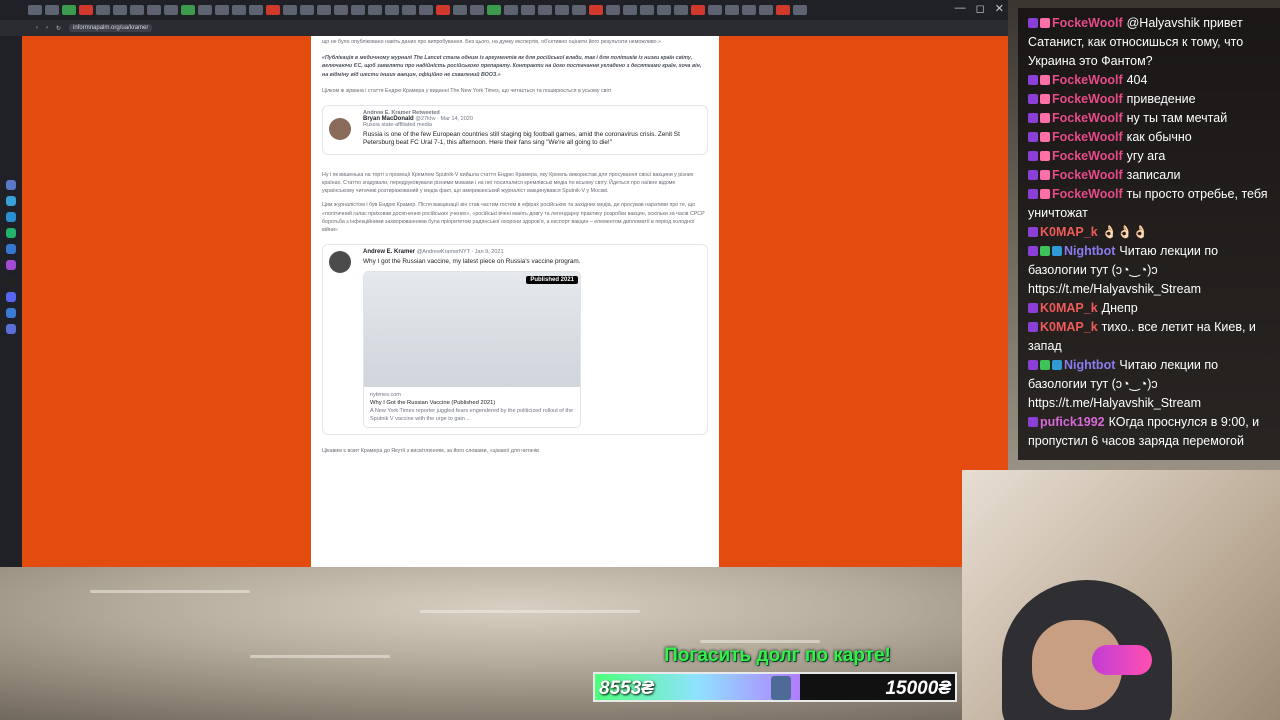 The width and height of the screenshot is (1280, 720). Describe the element at coordinates (58, 28) in the screenshot. I see `reload-icon: ↻` at that location.